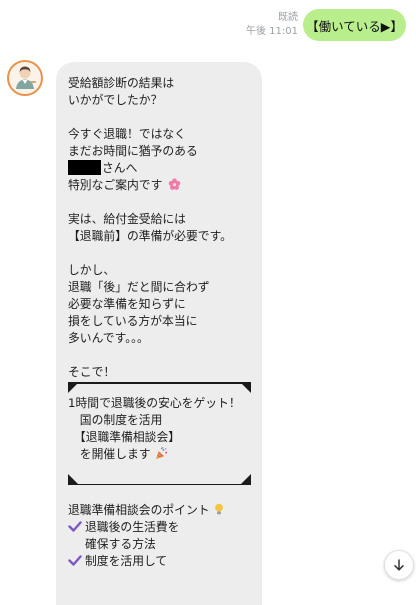 The image size is (416, 605). What do you see at coordinates (115, 185) in the screenshot?
I see `special-invite-text: 特別なご案内です` at bounding box center [115, 185].